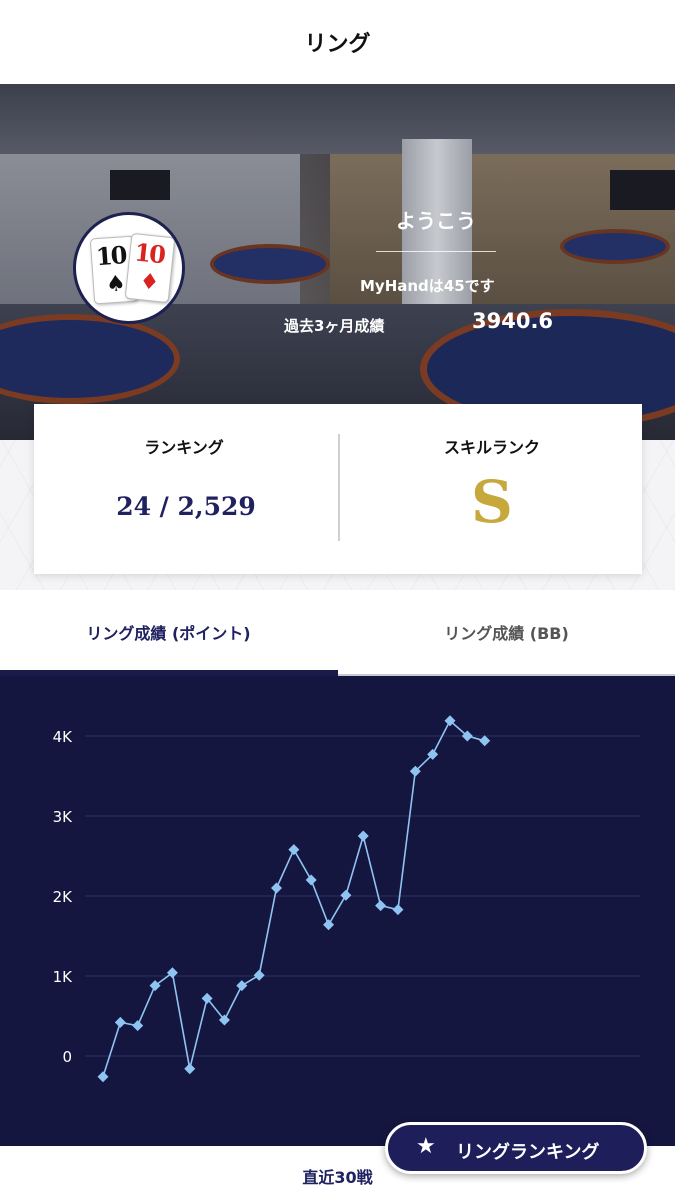 The width and height of the screenshot is (675, 1200). I want to click on y-tick-label: 1K, so click(63, 977).